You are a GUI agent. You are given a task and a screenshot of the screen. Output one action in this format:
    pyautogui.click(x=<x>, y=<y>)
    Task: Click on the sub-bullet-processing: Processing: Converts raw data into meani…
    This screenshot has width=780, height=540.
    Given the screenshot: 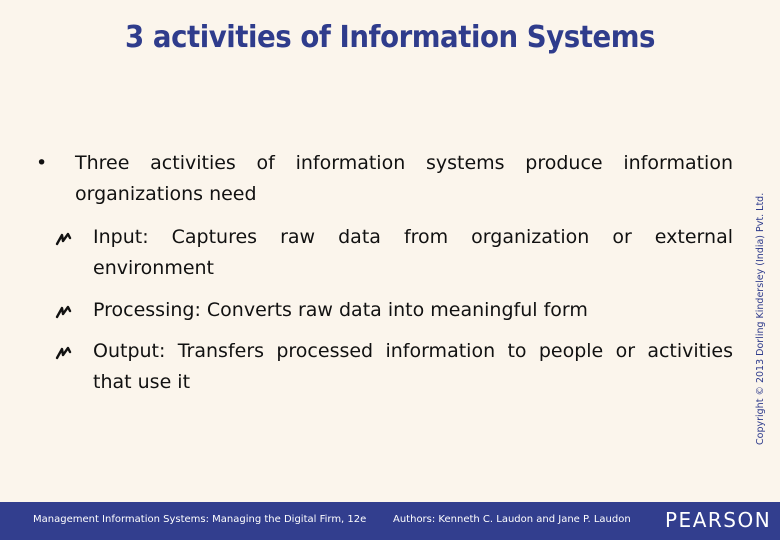 What is the action you would take?
    pyautogui.click(x=340, y=310)
    